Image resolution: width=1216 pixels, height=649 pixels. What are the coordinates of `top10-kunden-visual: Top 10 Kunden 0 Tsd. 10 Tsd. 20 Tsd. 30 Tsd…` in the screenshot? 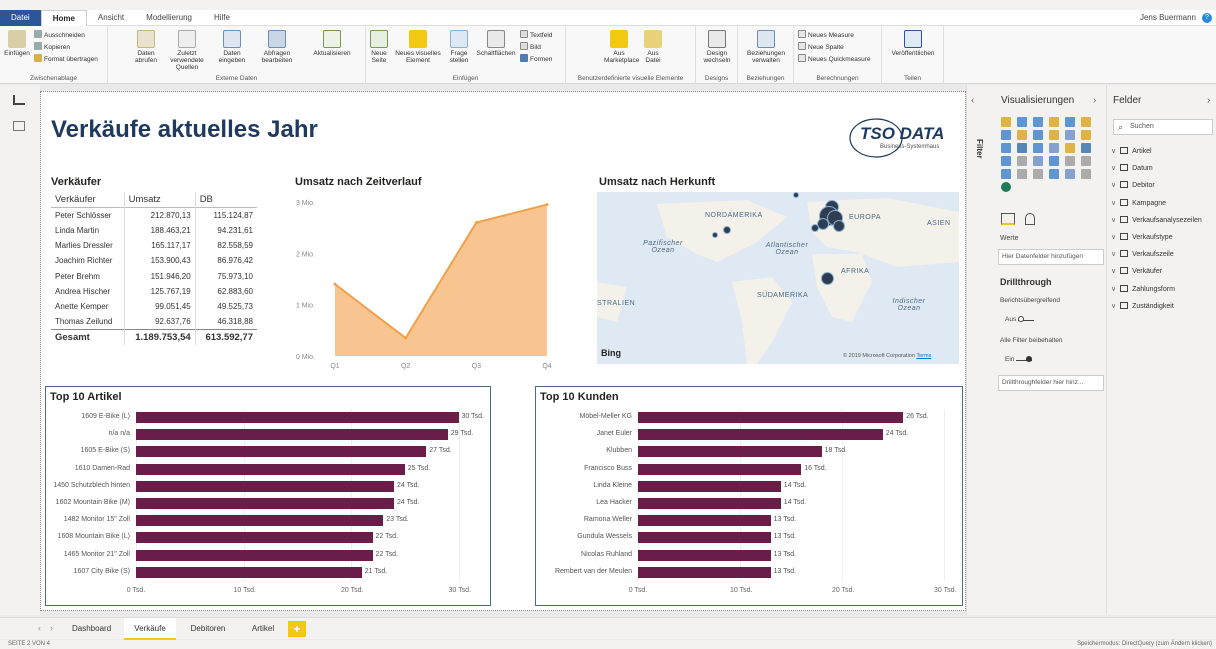 It's located at (749, 496).